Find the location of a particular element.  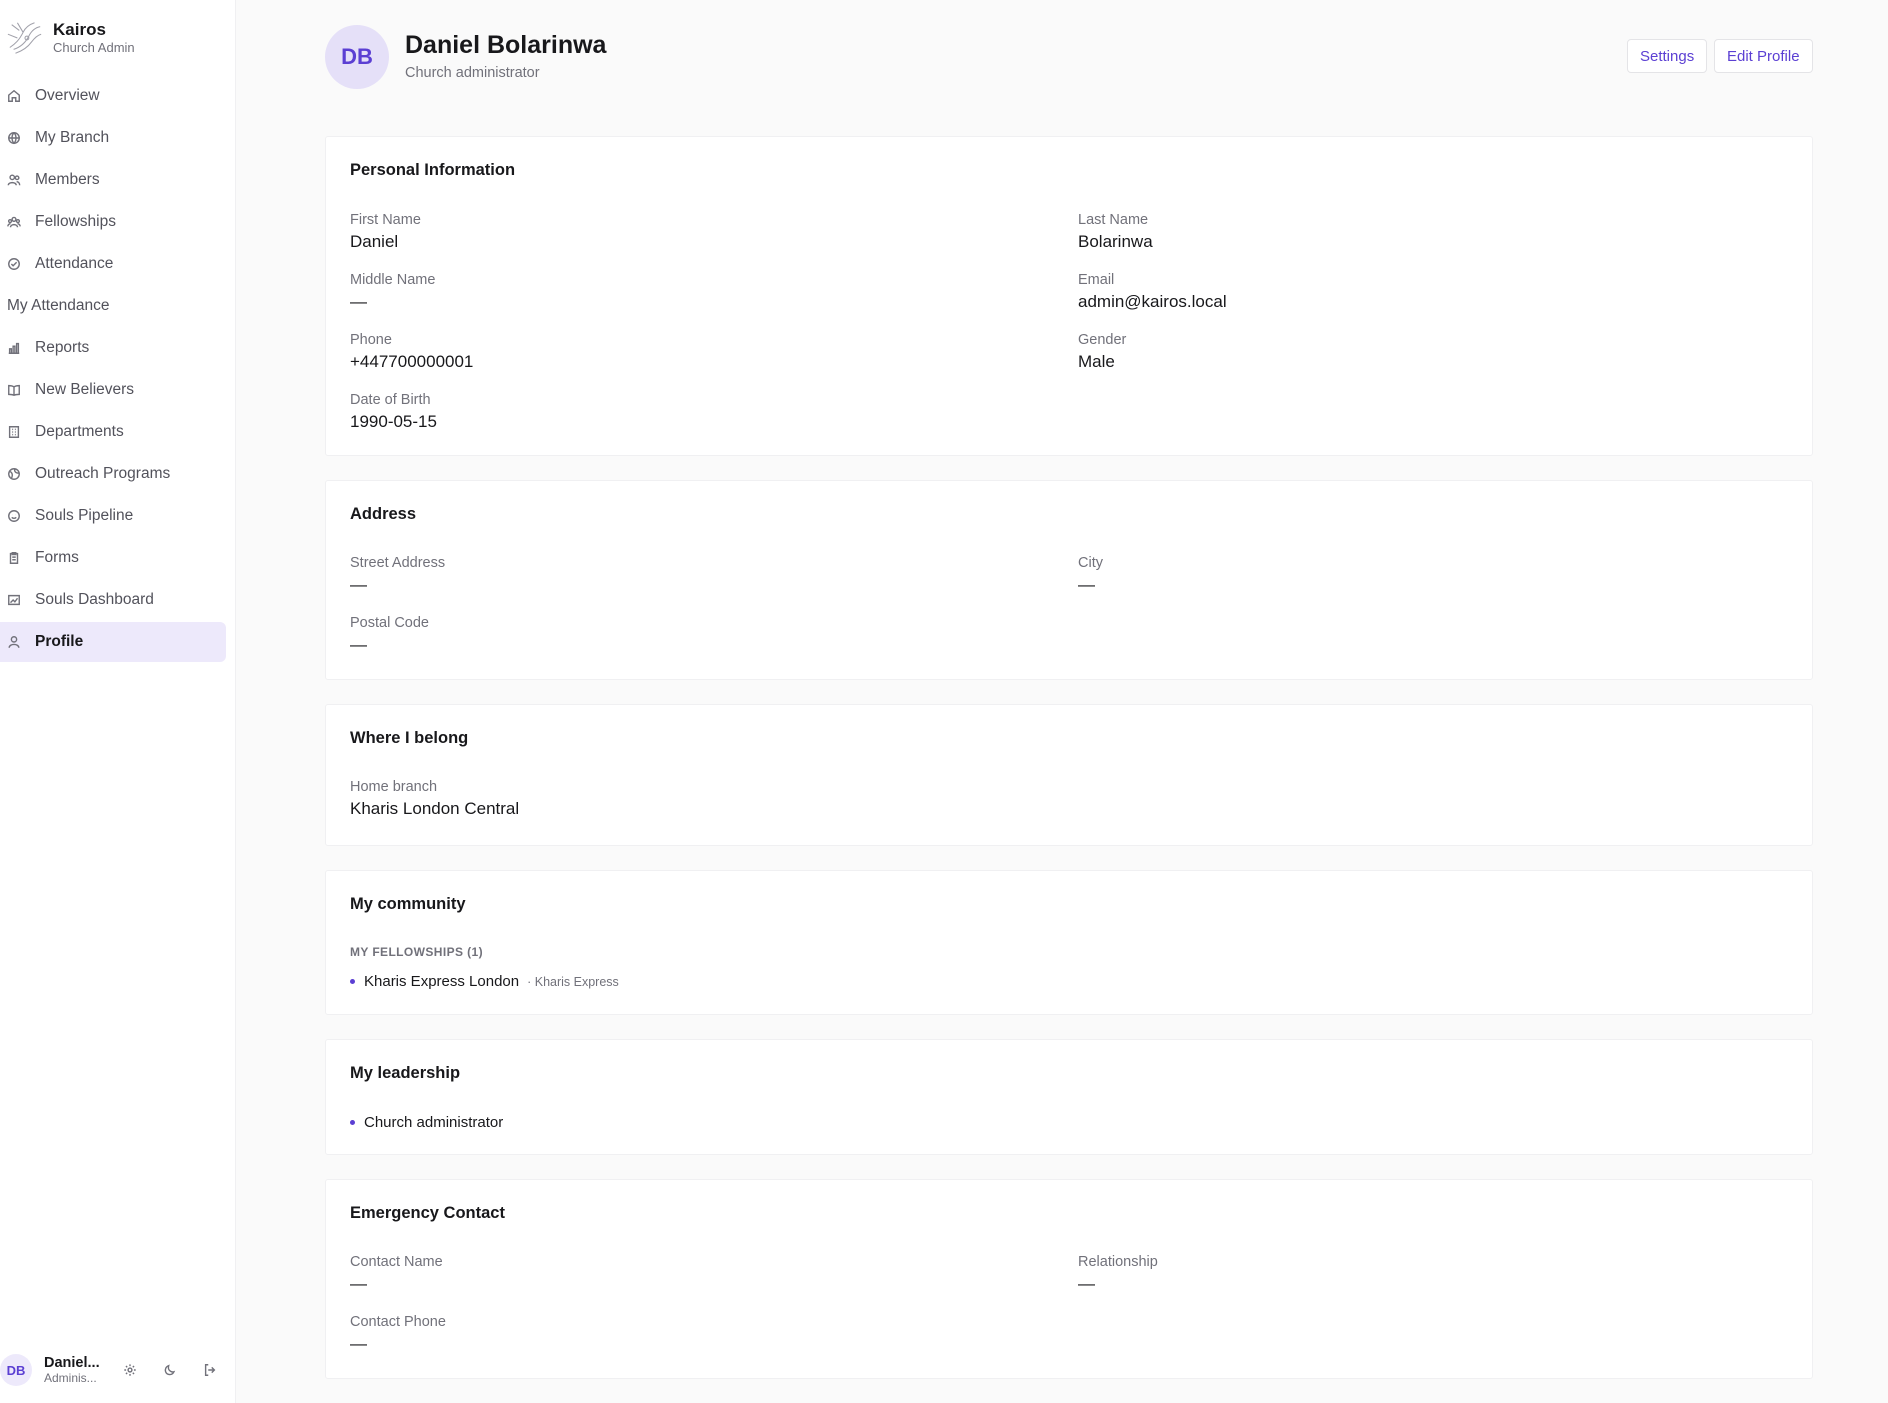

field-label: Email is located at coordinates (1096, 280).